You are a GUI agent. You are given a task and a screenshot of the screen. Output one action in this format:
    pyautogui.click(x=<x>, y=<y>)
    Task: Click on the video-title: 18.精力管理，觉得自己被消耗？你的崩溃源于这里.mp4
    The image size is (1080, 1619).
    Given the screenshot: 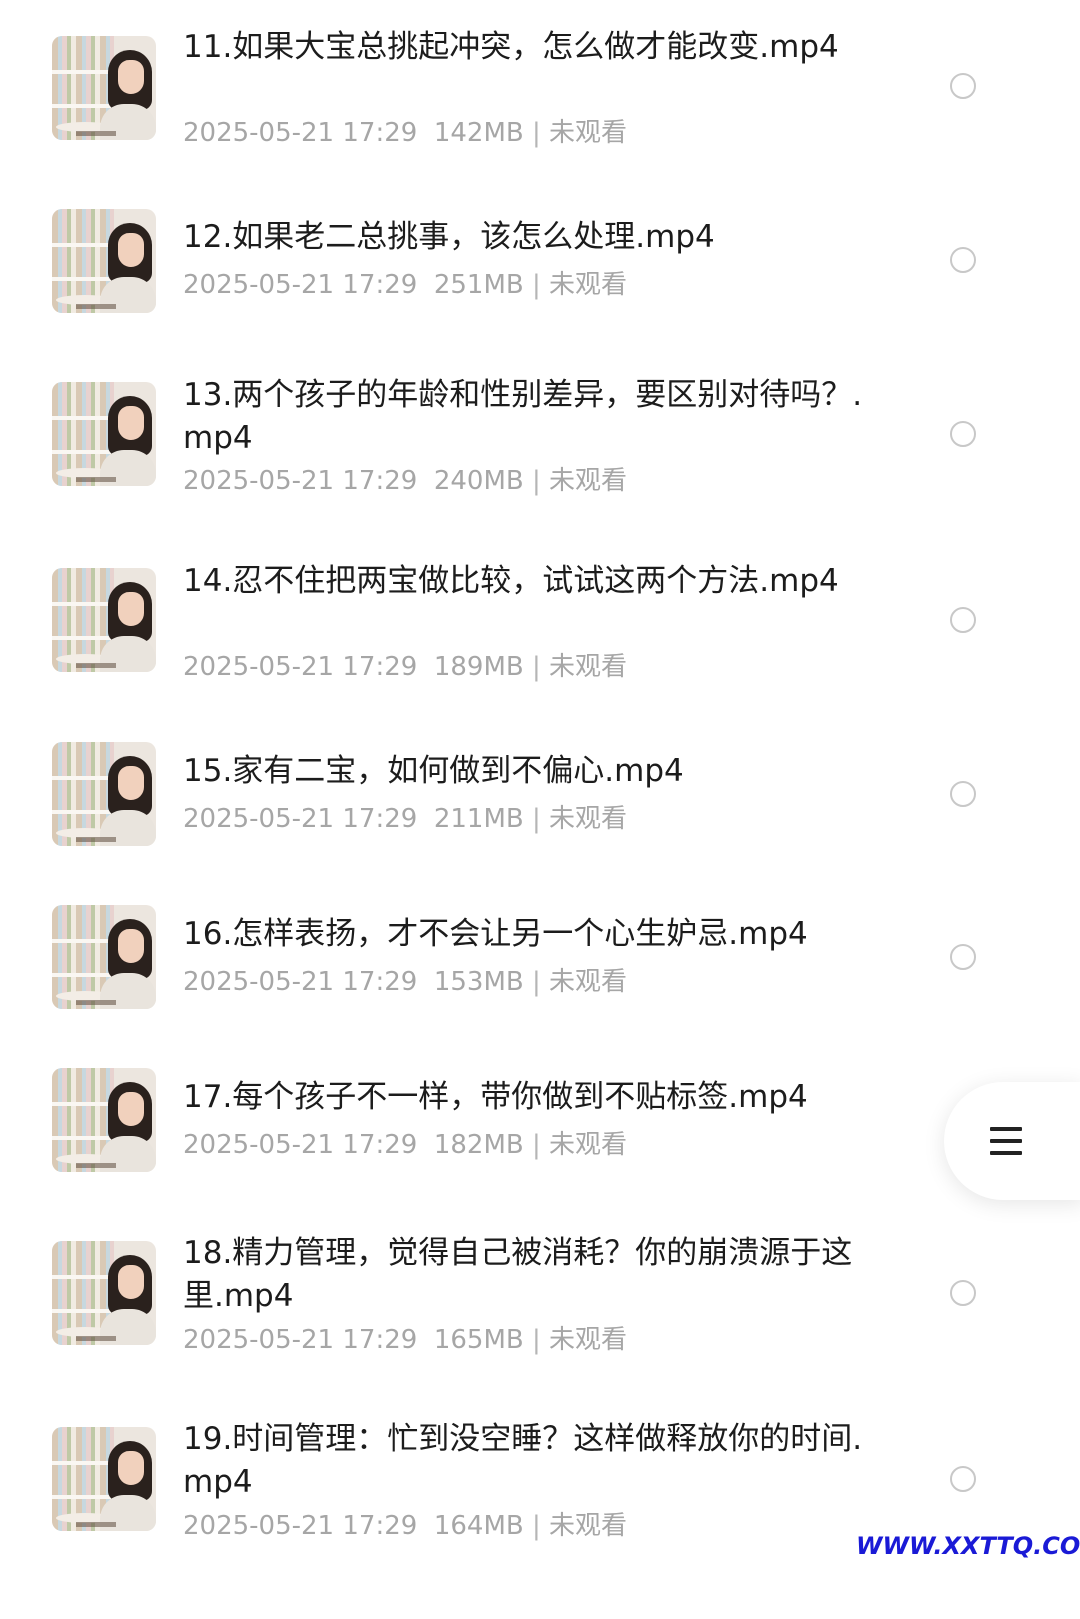 What is the action you would take?
    pyautogui.click(x=518, y=1274)
    